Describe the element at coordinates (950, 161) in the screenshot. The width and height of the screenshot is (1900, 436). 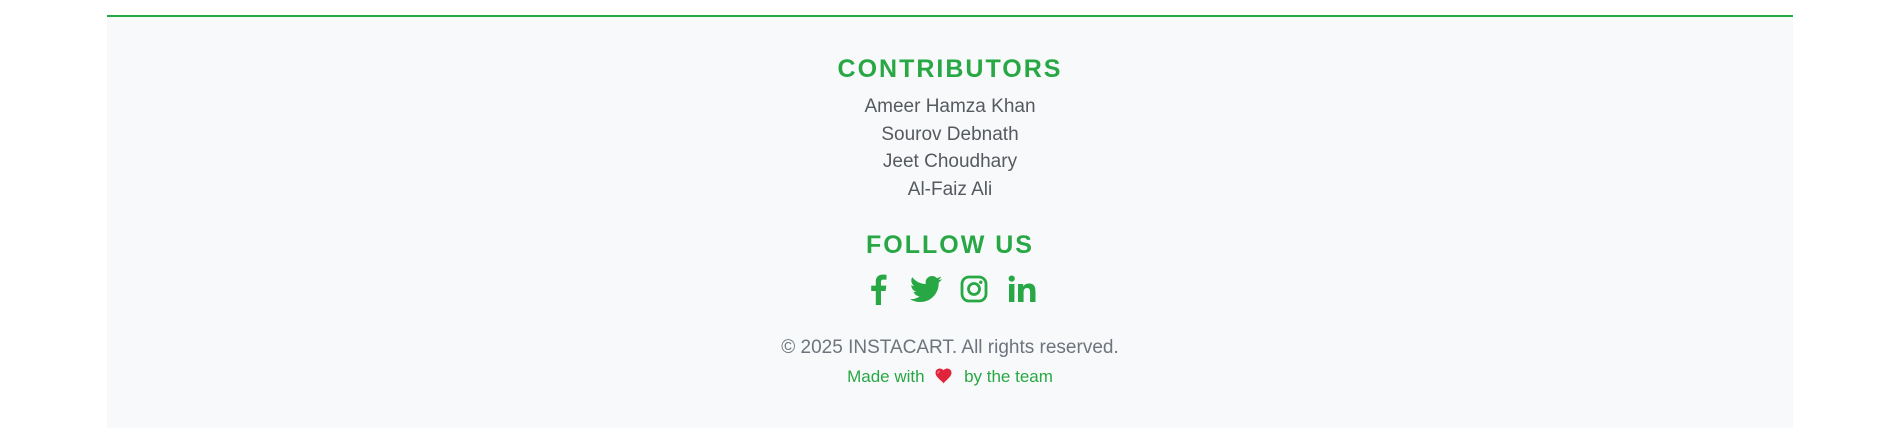
I see `contributor-name: Jeet Choudhary` at that location.